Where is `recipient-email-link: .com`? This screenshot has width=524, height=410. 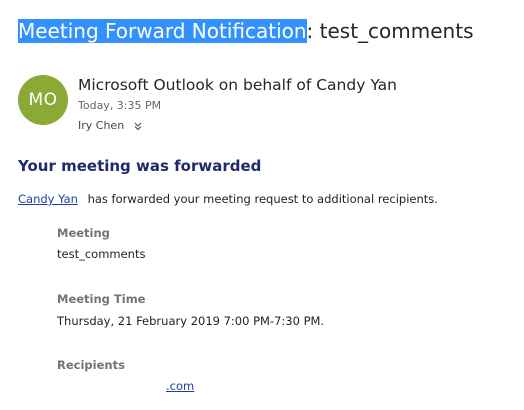 recipient-email-link: .com is located at coordinates (125, 386).